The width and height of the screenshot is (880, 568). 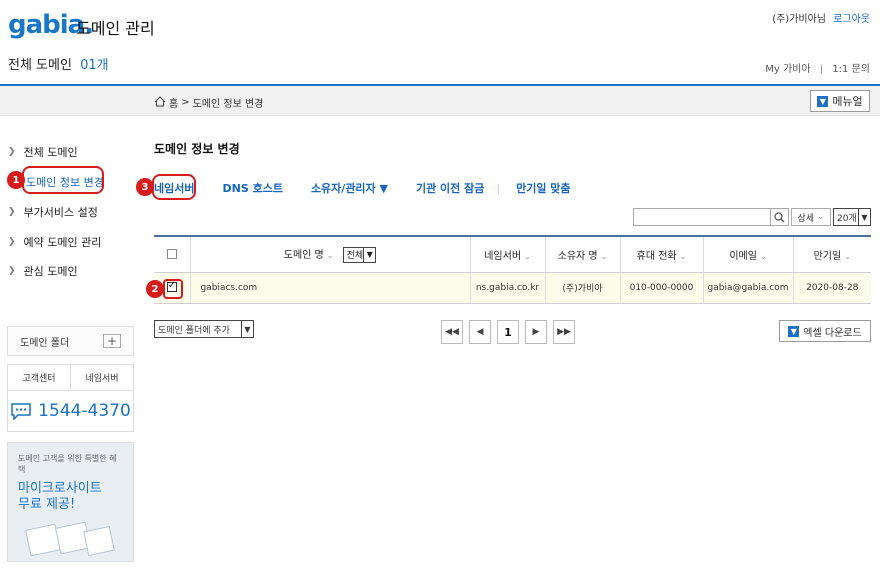 What do you see at coordinates (67, 464) in the screenshot?
I see `promo-subtitle: 도메인 고객을 위한 특별한 혜택` at bounding box center [67, 464].